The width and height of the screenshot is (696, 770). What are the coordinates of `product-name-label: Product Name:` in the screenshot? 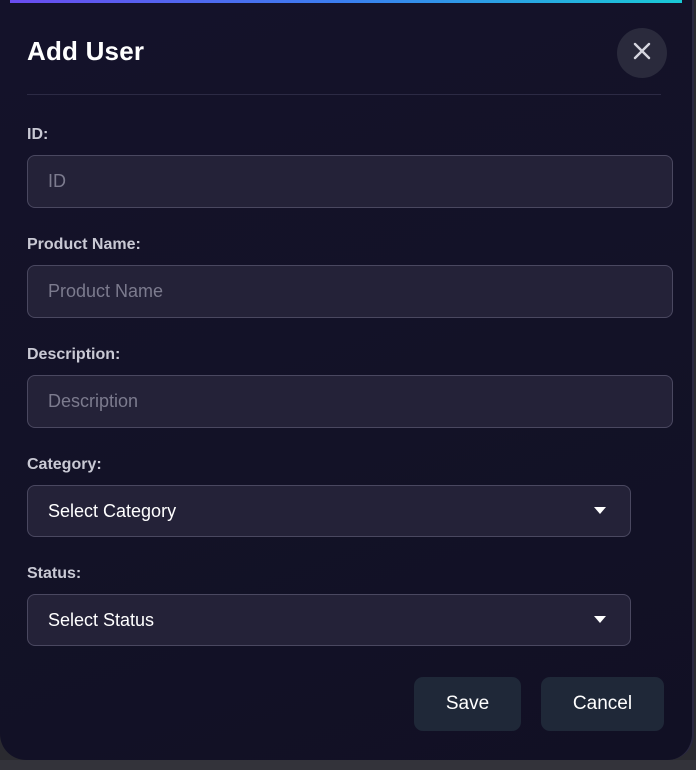 It's located at (84, 244).